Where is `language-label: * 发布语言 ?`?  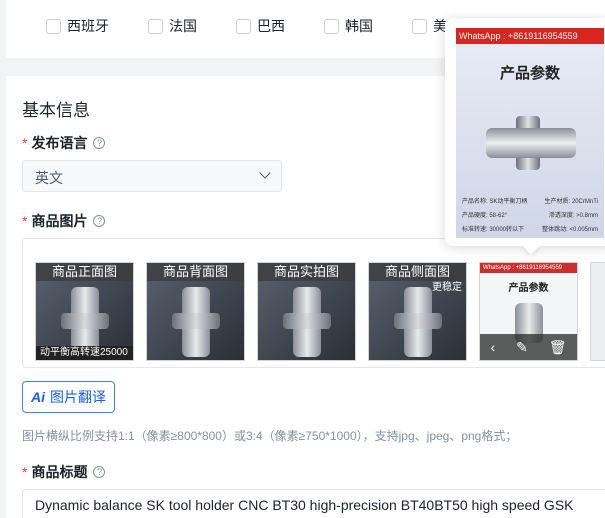
language-label: * 发布语言 ? is located at coordinates (64, 143).